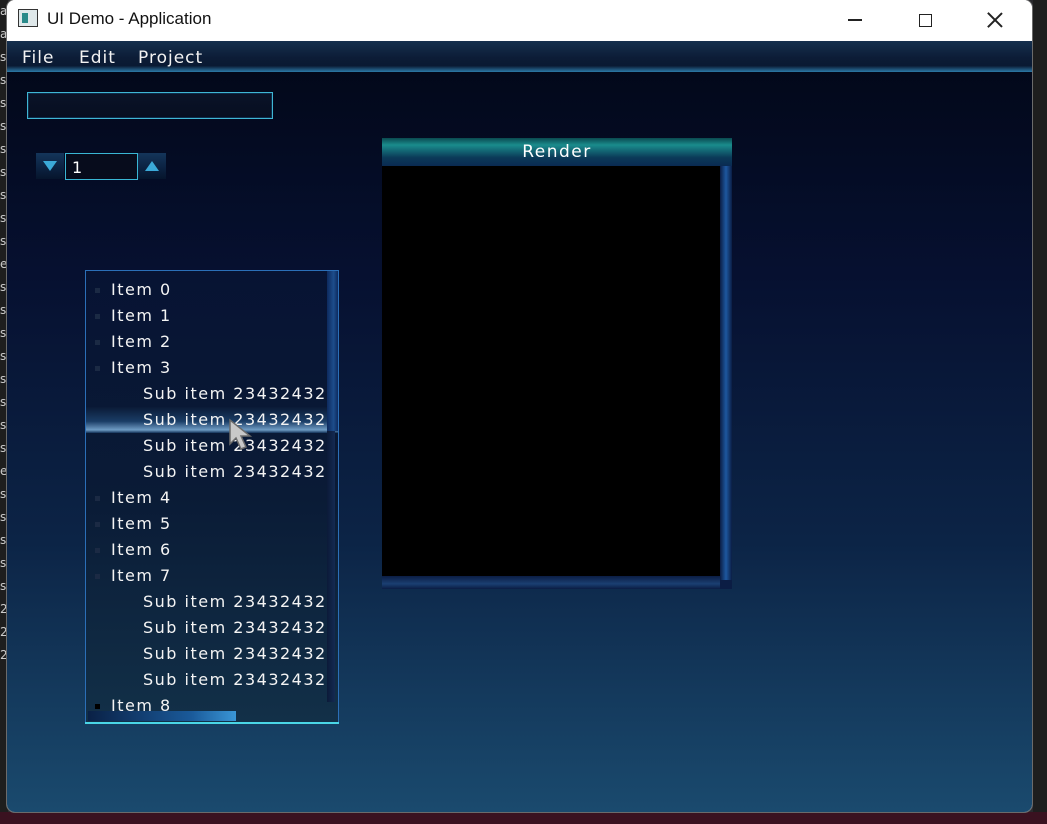  I want to click on tree-item: Item 4, so click(212, 498).